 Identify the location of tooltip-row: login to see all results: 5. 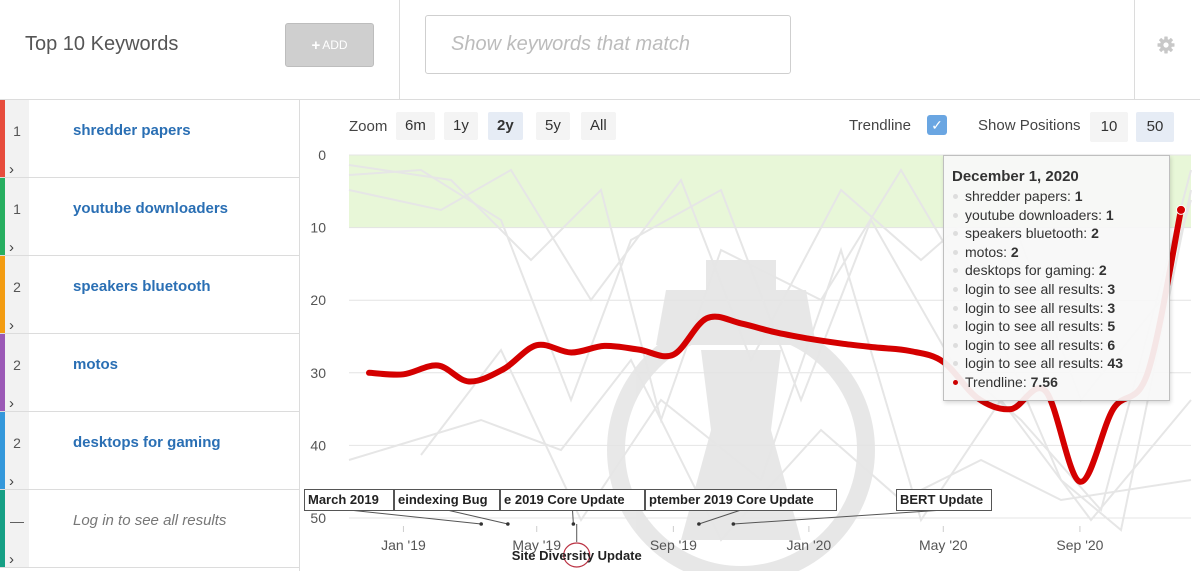
(1056, 326).